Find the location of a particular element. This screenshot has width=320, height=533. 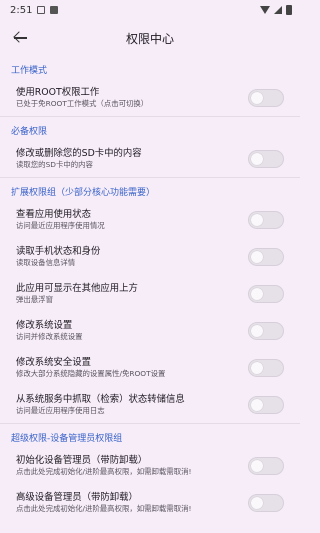

root-mode-item: 使用ROOT权限工作 已处于免ROOT工作模式（点击可切换） is located at coordinates (150, 97).